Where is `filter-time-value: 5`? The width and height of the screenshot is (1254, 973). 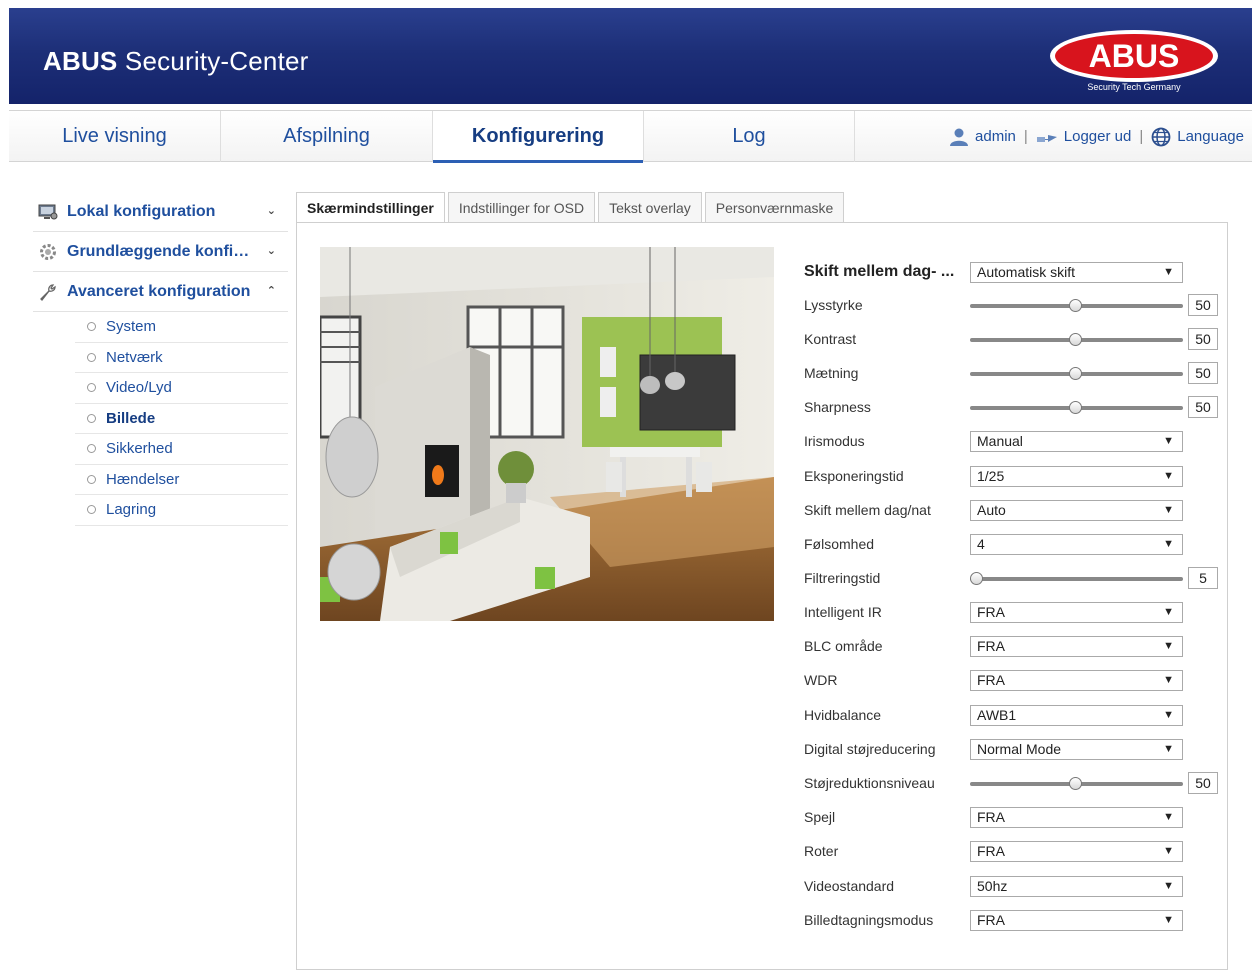 filter-time-value: 5 is located at coordinates (1203, 578).